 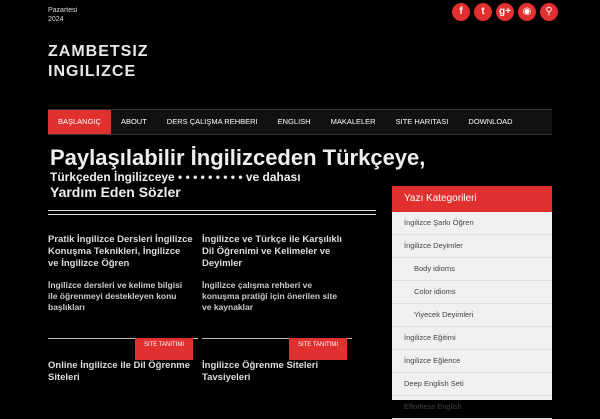 What do you see at coordinates (134, 122) in the screenshot?
I see `nav-item-about: ABOUT` at bounding box center [134, 122].